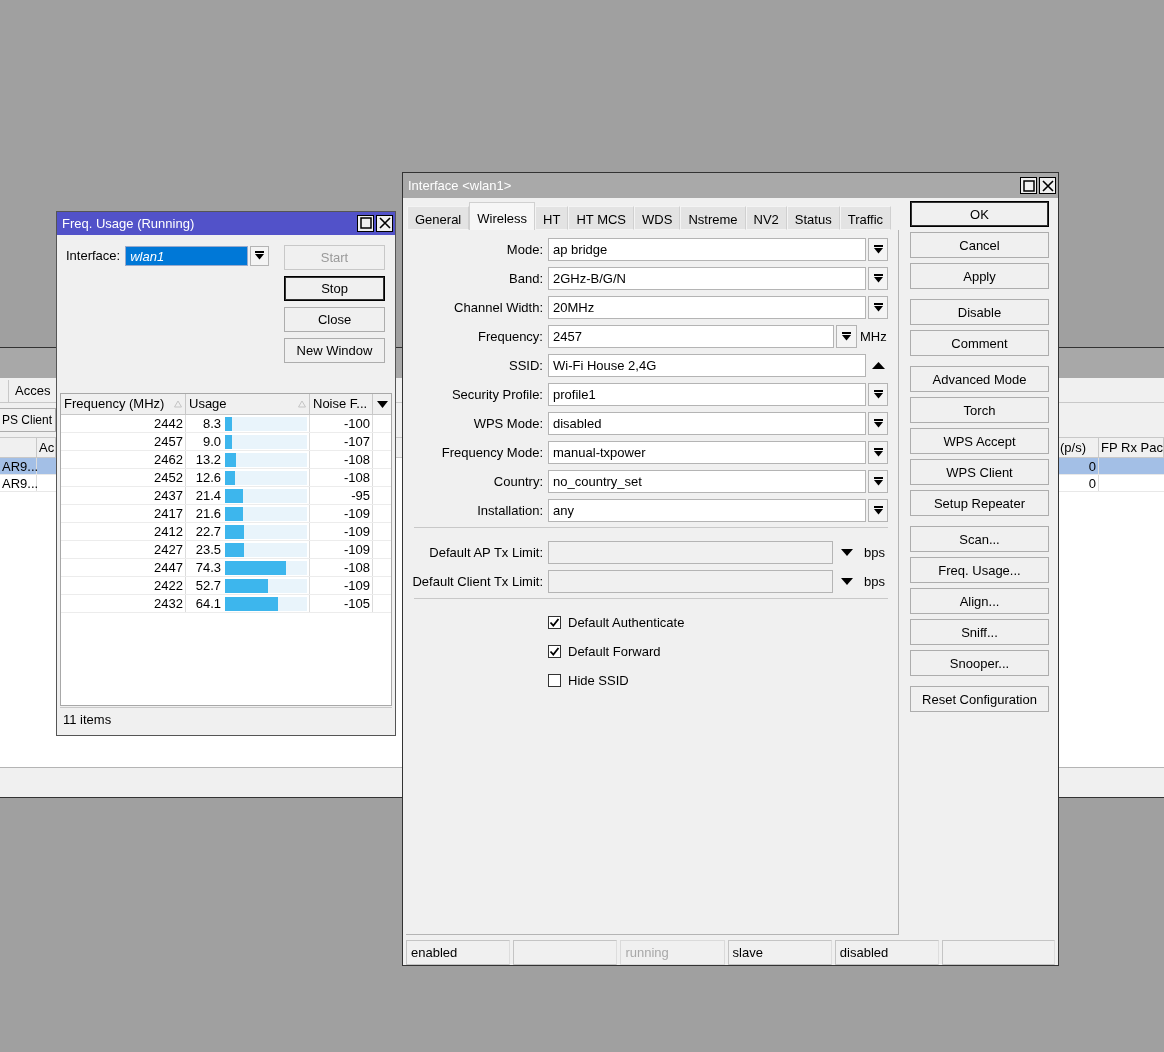 The height and width of the screenshot is (1052, 1164). I want to click on field-label: Frequency:, so click(509, 336).